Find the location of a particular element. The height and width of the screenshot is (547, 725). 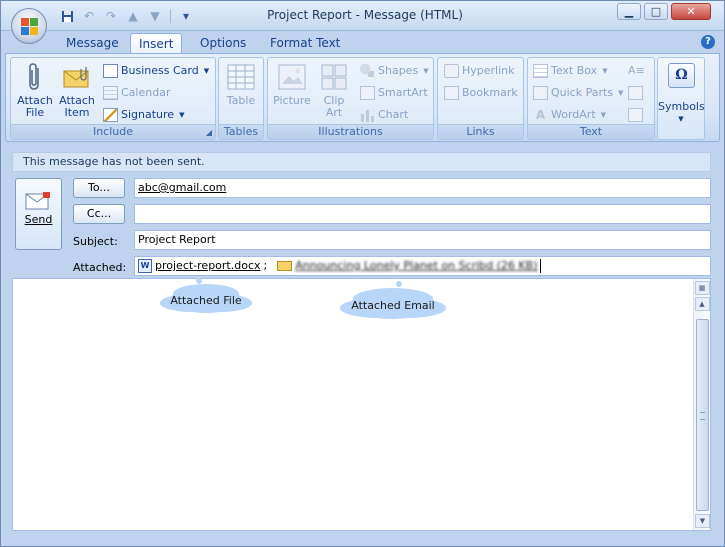

scroll-up-icon: ▲ is located at coordinates (702, 304).